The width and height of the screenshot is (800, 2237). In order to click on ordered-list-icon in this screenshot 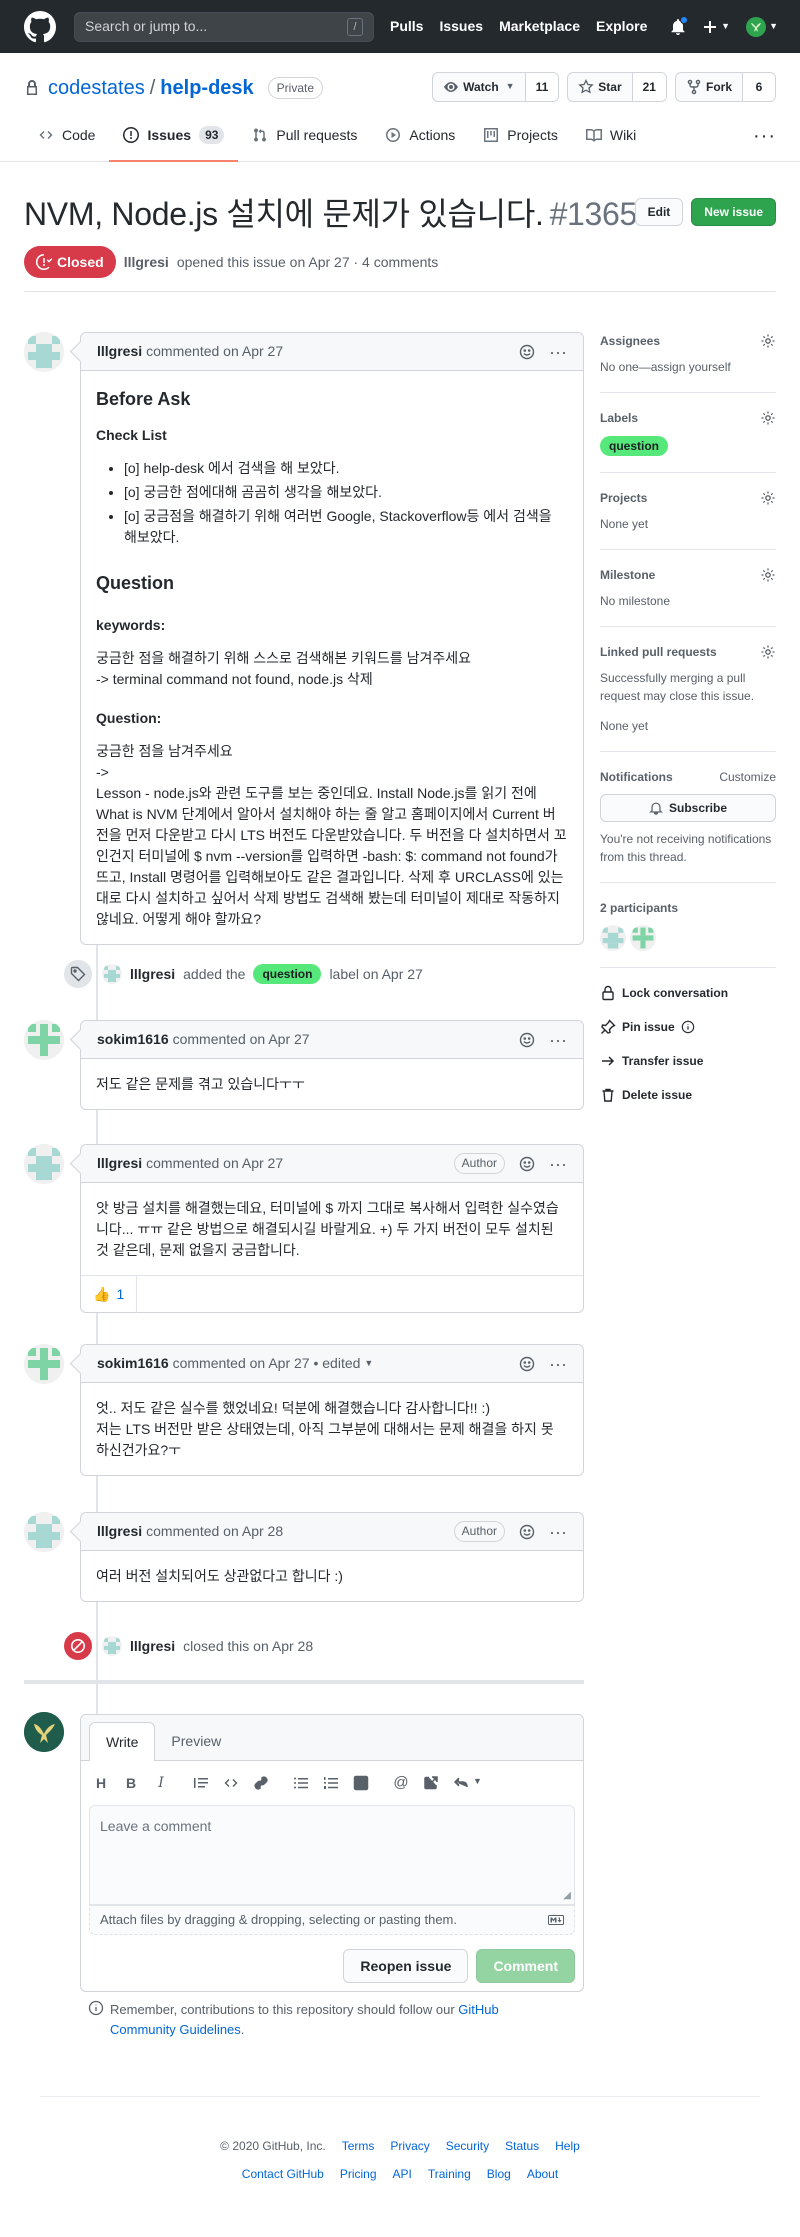, I will do `click(331, 1783)`.